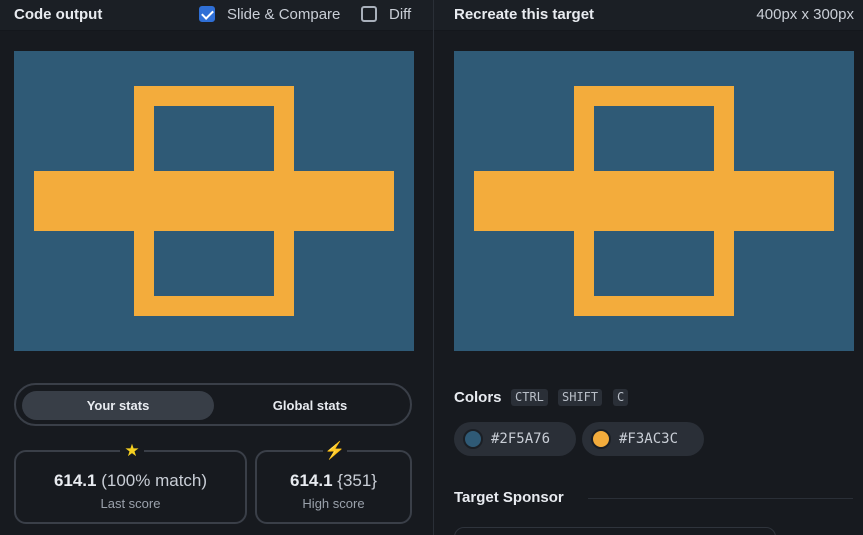  I want to click on color-hex-background: #2F5A76, so click(521, 439).